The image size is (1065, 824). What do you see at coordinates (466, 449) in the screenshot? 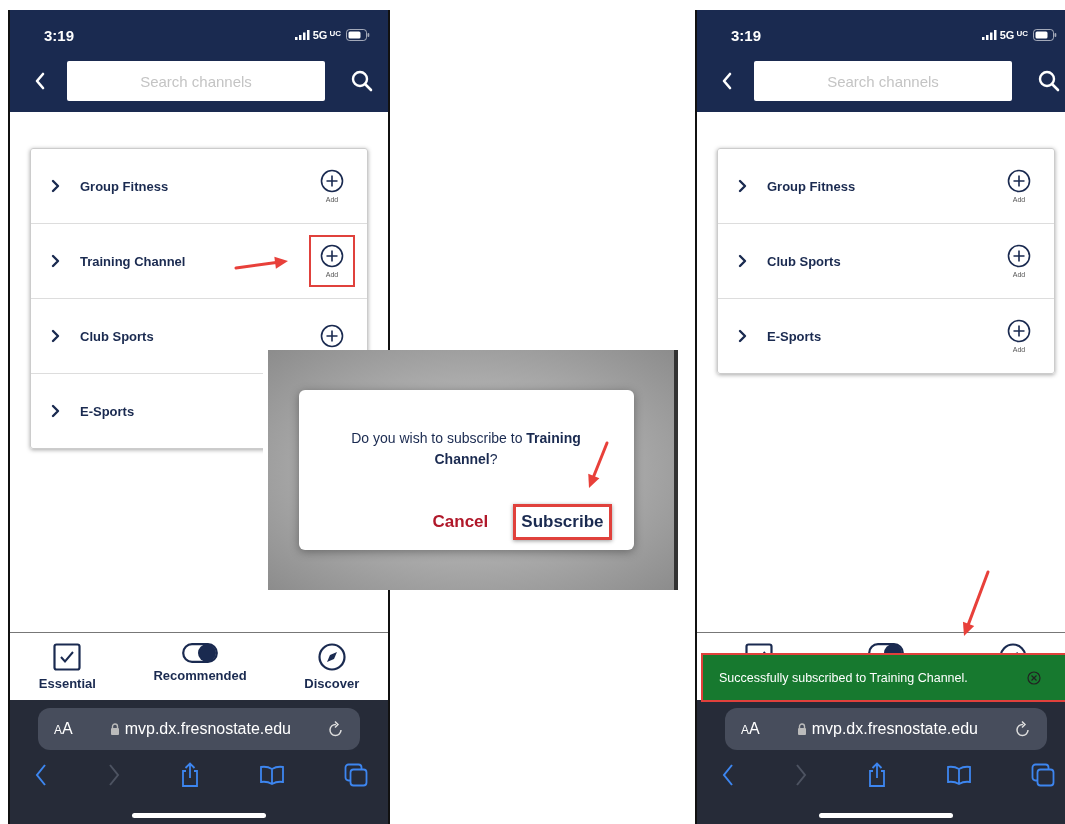
I see `dialog-message: Do you wish to subscribe to Training Channel?` at bounding box center [466, 449].